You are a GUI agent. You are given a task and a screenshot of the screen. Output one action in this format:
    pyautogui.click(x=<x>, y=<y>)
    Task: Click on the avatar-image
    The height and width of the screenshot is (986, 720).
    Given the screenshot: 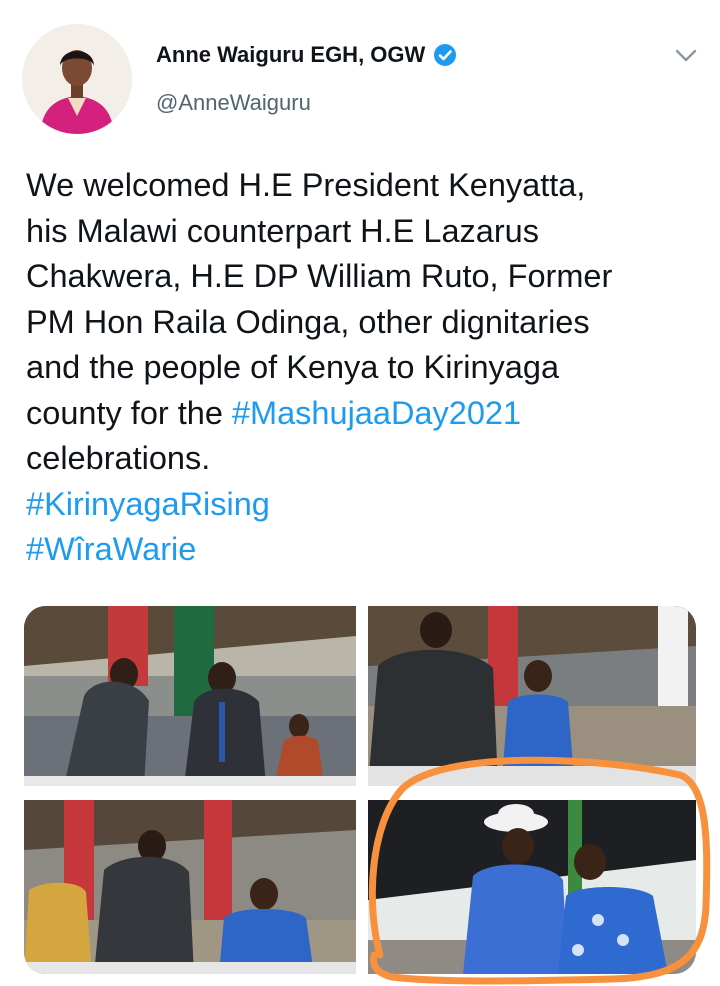 What is the action you would take?
    pyautogui.click(x=77, y=79)
    